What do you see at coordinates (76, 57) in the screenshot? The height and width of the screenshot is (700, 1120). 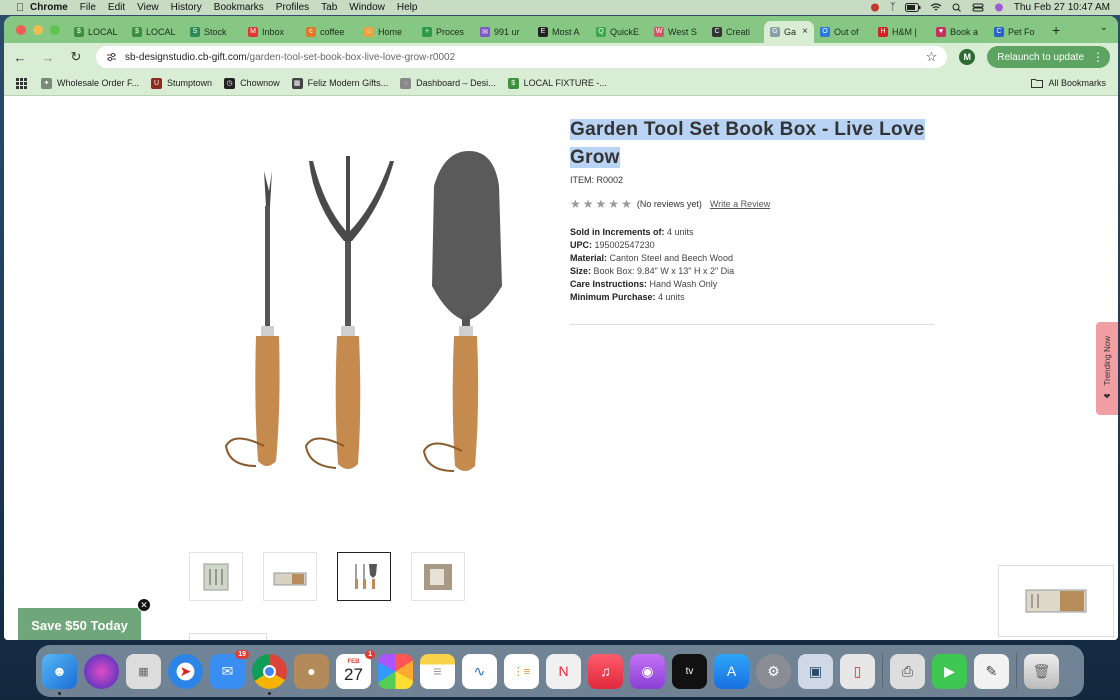 I see `reload-button: ↻` at bounding box center [76, 57].